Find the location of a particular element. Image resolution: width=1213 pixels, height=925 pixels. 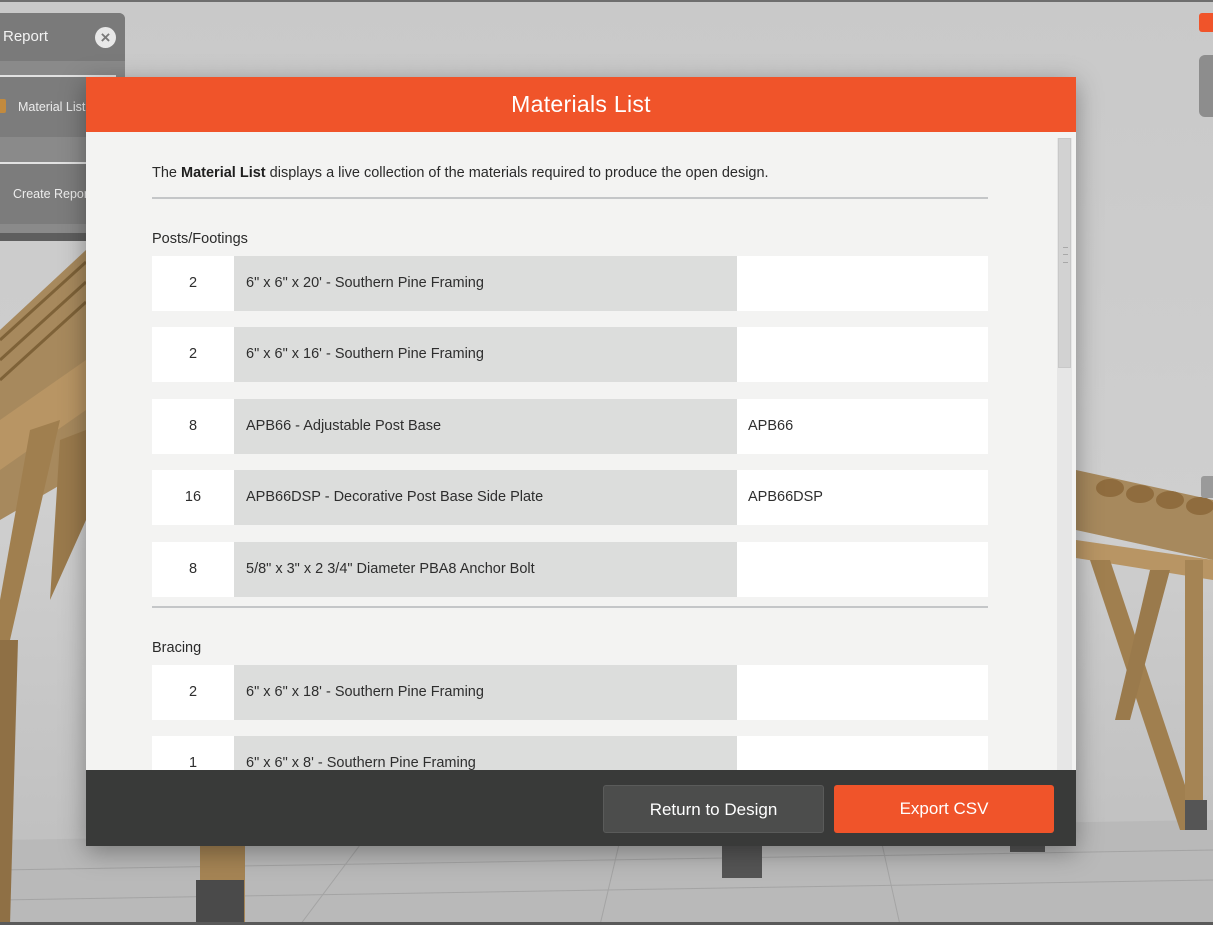

row-description: 6" x 6" x 20' - Southern Pine Framing is located at coordinates (485, 283).